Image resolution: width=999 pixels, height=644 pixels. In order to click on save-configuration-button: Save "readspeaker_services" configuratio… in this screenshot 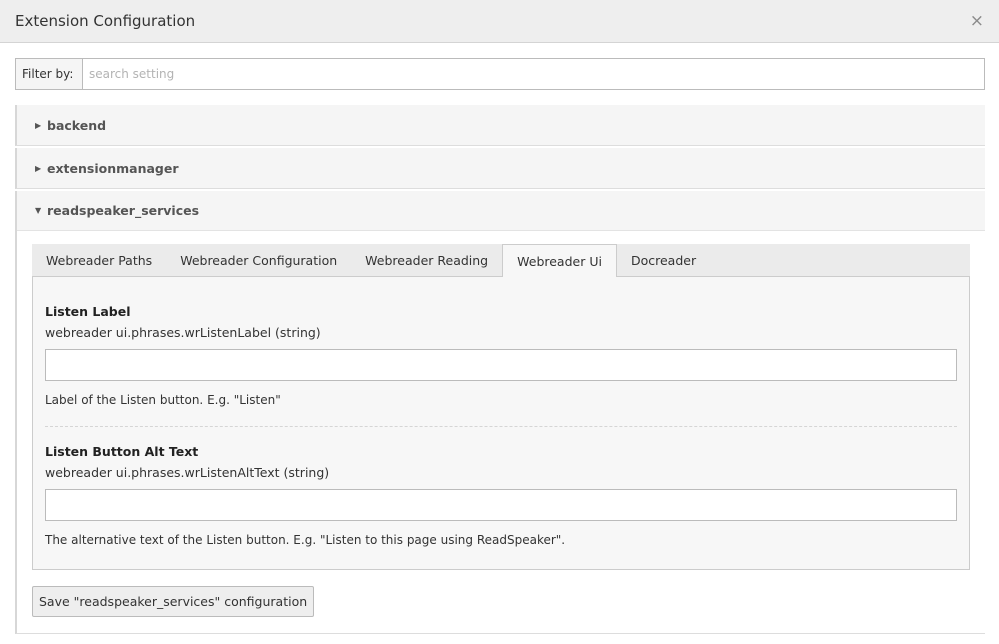, I will do `click(173, 601)`.